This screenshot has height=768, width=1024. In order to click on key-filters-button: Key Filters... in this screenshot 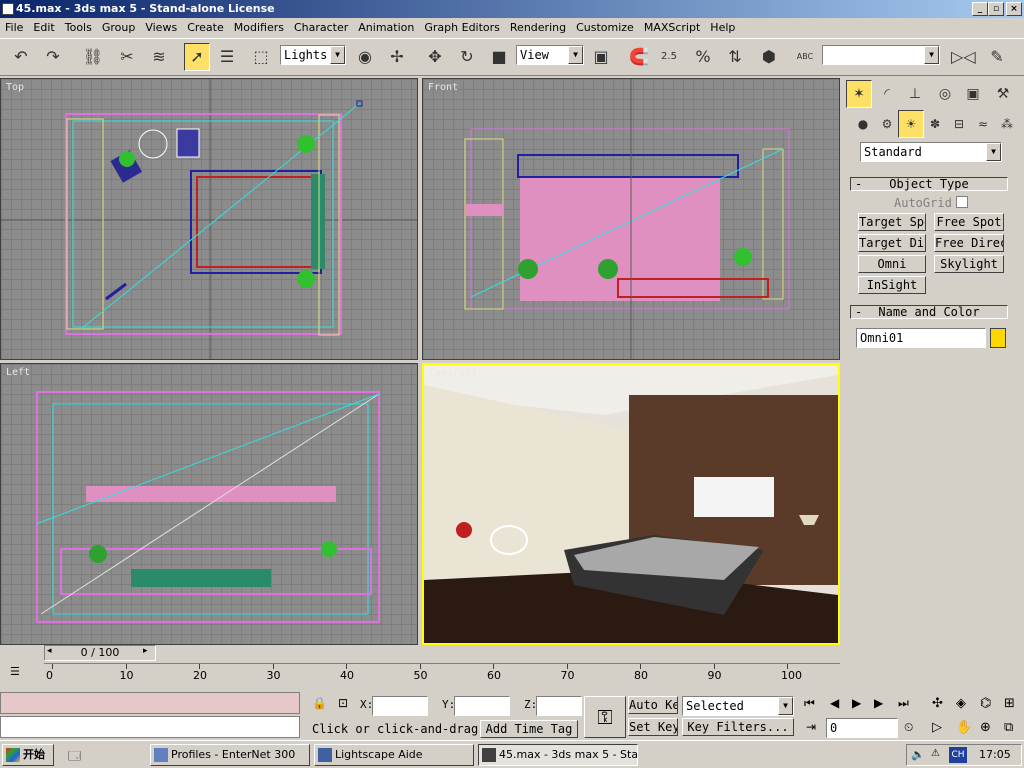, I will do `click(738, 727)`.